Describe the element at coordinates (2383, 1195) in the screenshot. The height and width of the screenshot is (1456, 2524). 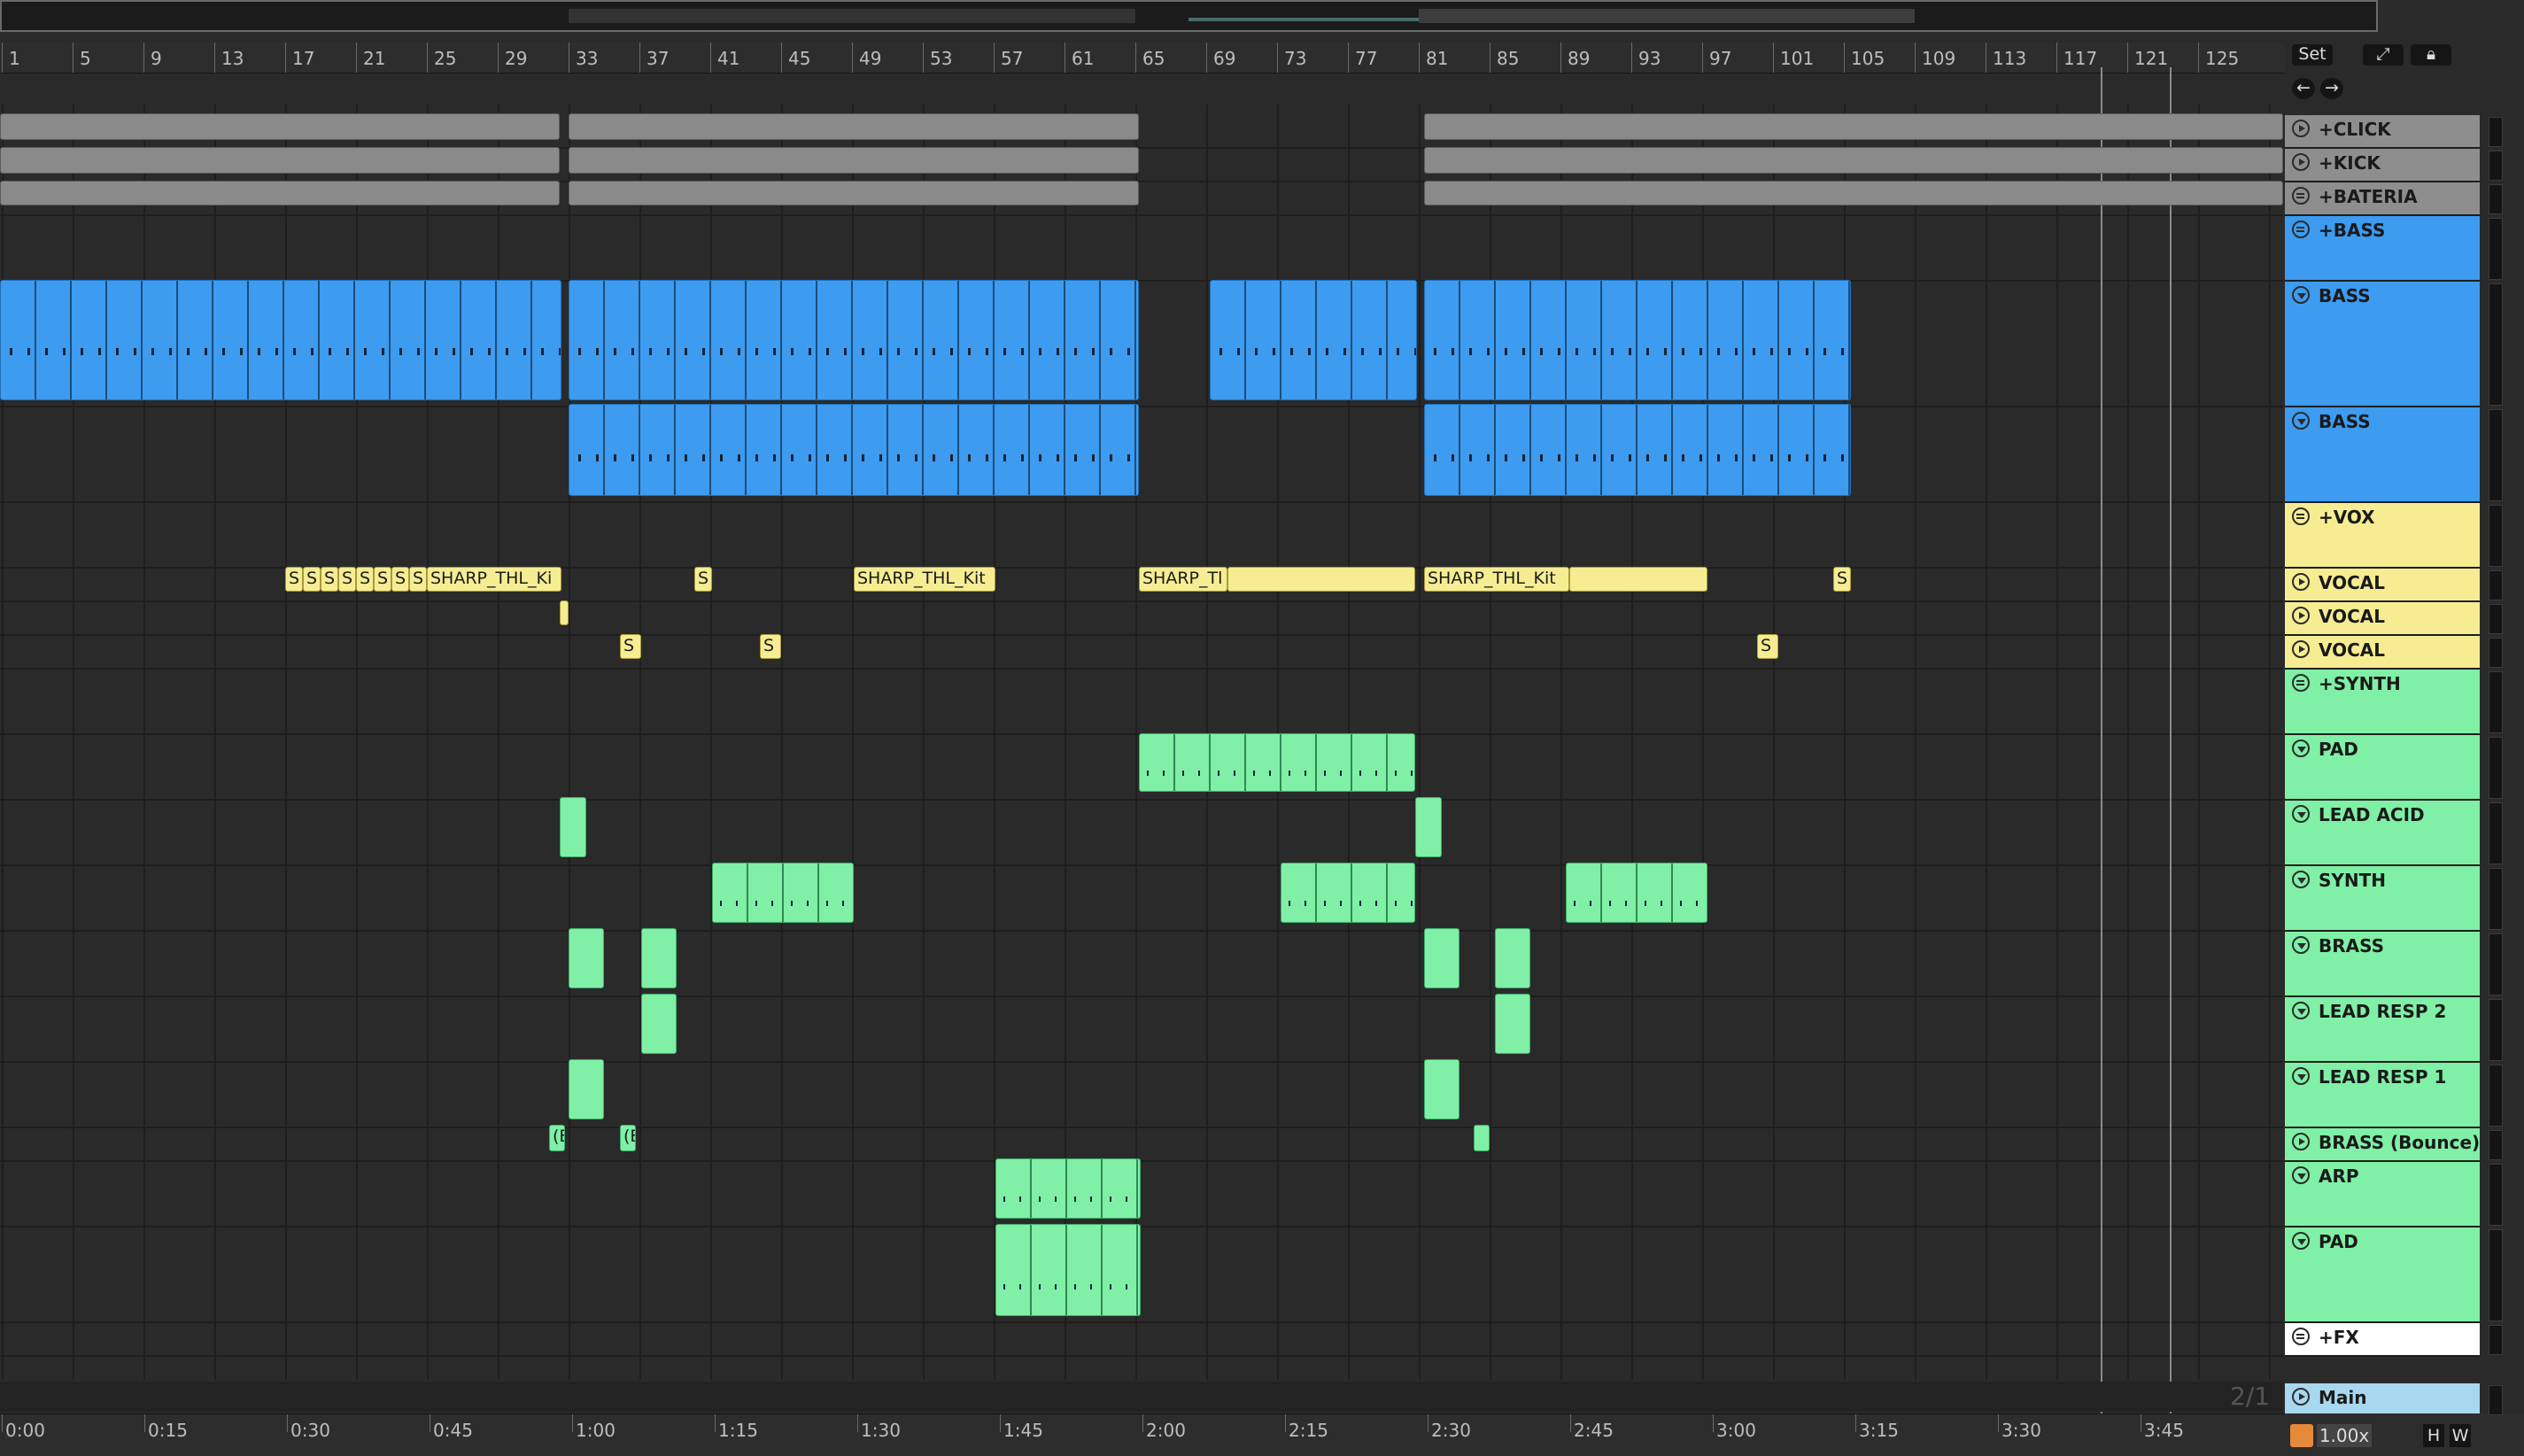
I see `track-header: ARP` at that location.